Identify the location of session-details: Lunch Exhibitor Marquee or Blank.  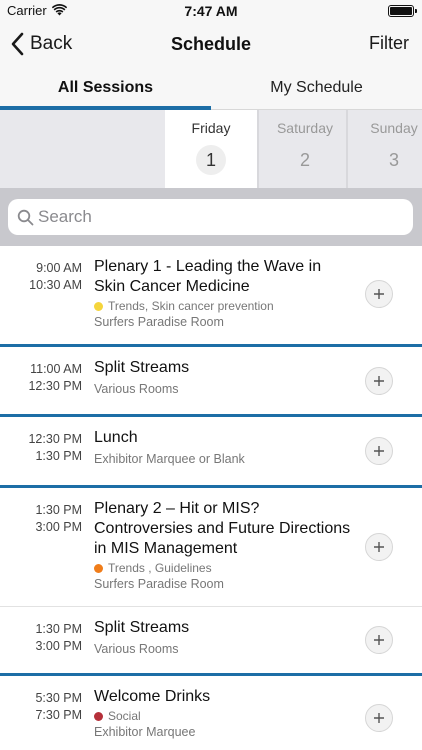
(225, 447).